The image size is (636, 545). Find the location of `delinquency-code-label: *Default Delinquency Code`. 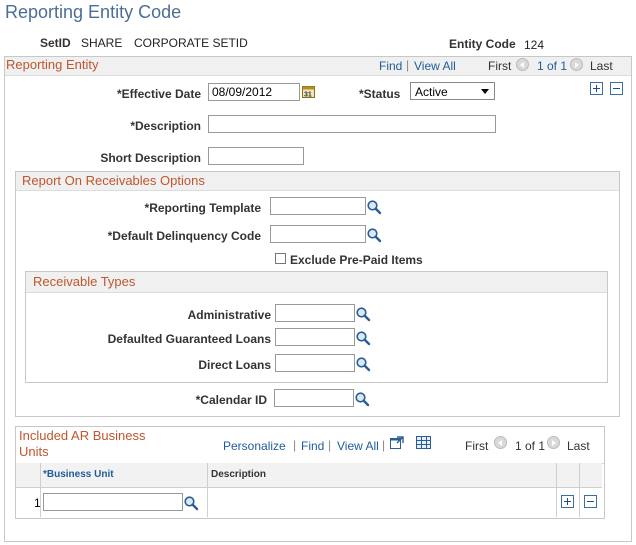

delinquency-code-label: *Default Delinquency Code is located at coordinates (184, 236).